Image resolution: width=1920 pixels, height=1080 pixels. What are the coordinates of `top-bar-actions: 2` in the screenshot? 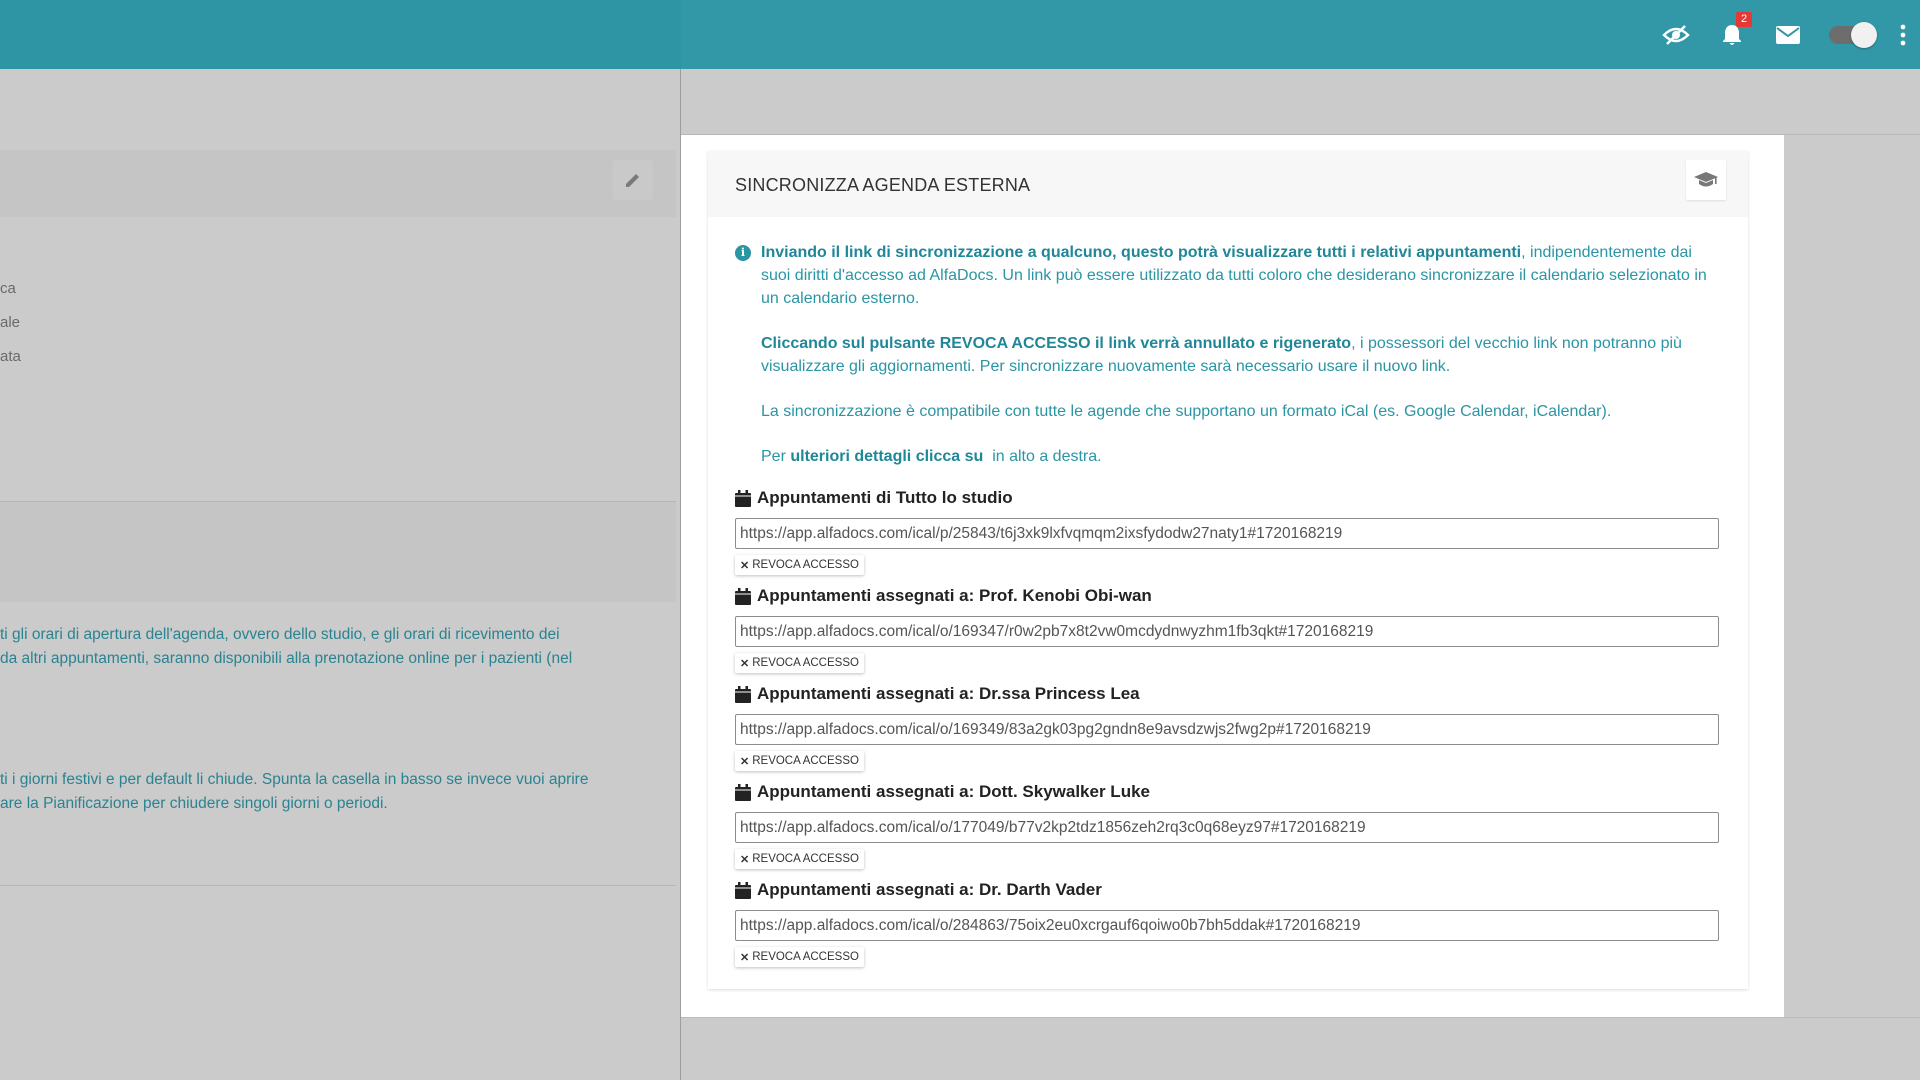 It's located at (1784, 34).